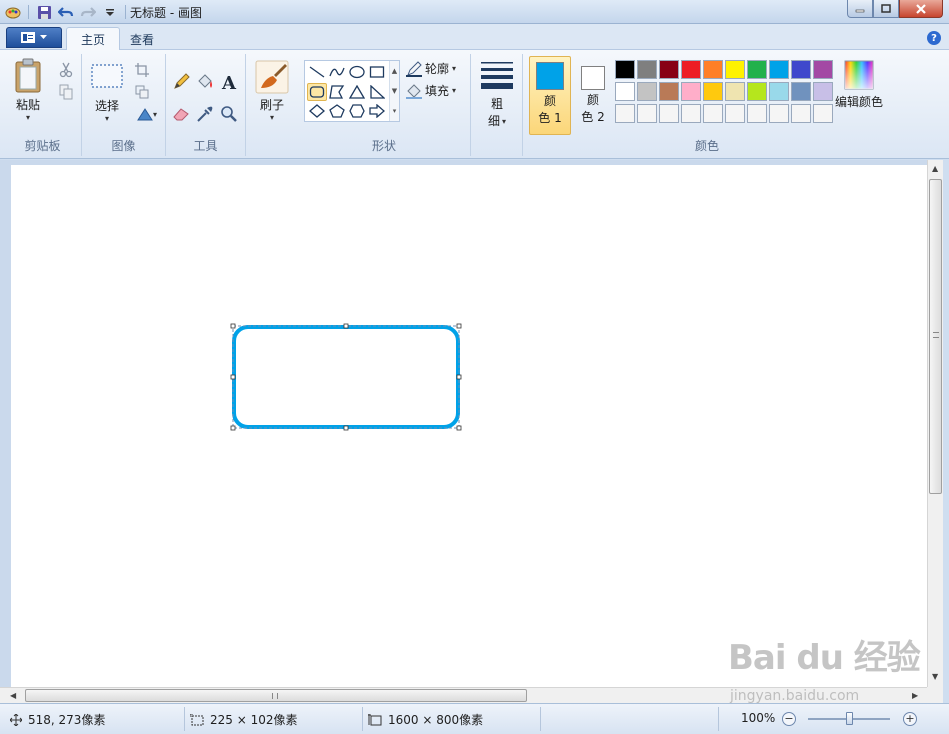 The height and width of the screenshot is (734, 949). I want to click on scroll-down-icon: ▼, so click(394, 91).